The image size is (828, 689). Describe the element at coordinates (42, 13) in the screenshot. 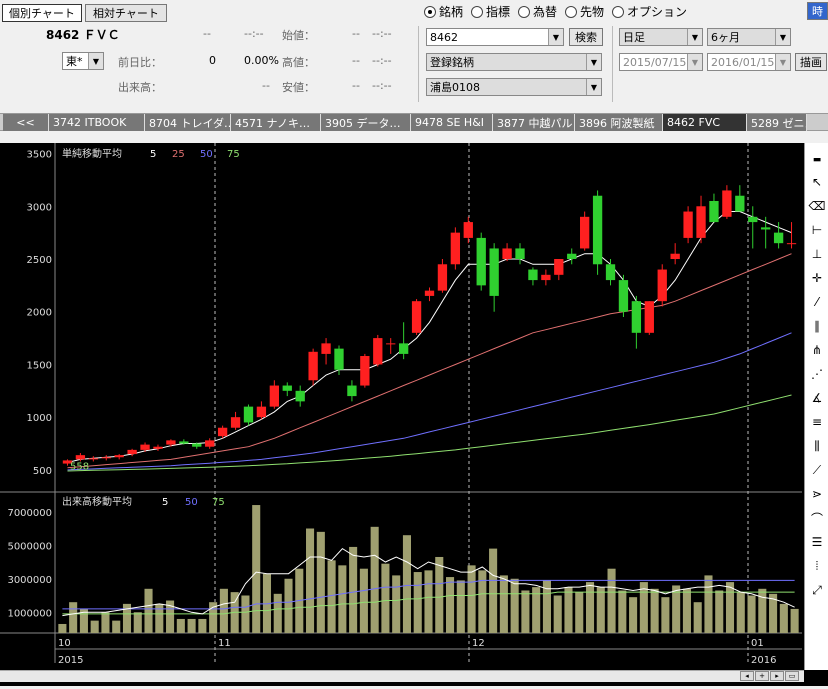

I see `individual-chart-tab: 個別チャート` at that location.